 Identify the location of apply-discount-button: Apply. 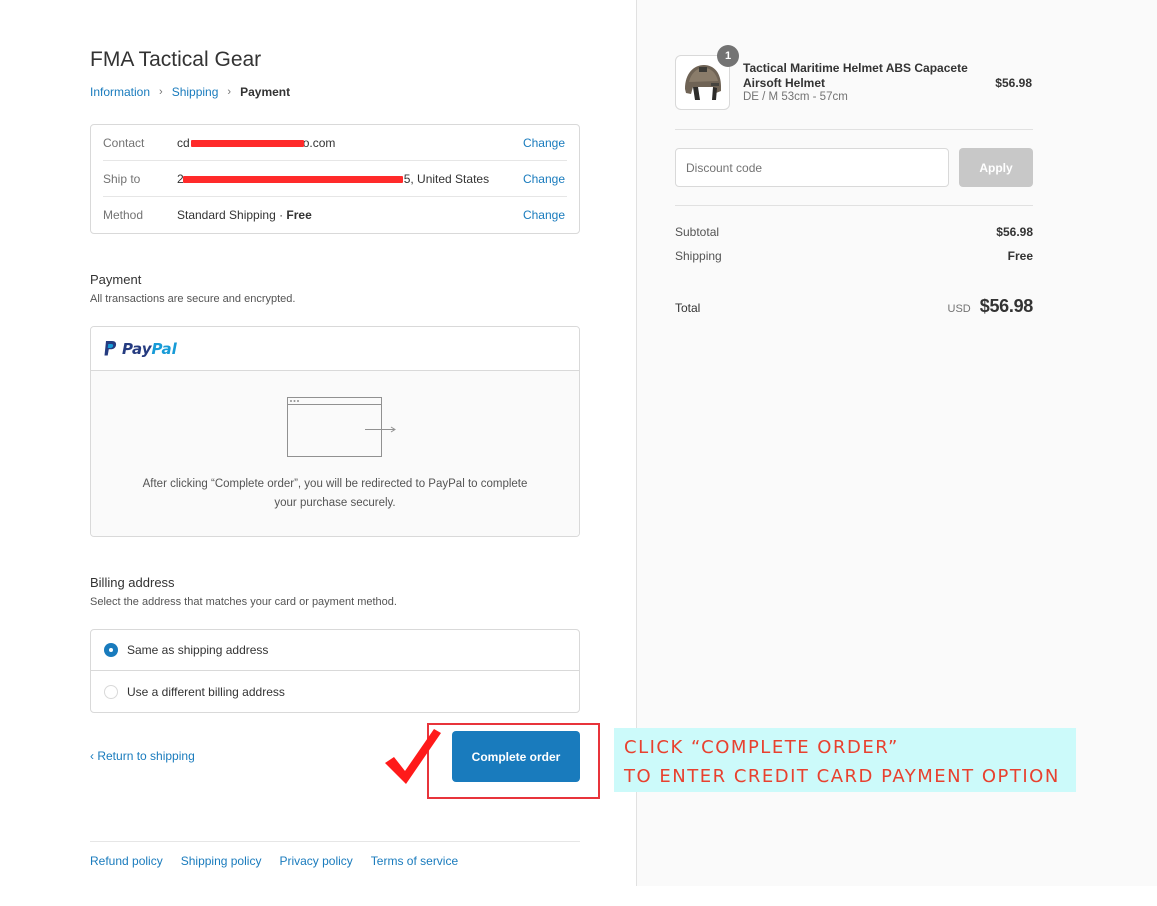
(996, 167).